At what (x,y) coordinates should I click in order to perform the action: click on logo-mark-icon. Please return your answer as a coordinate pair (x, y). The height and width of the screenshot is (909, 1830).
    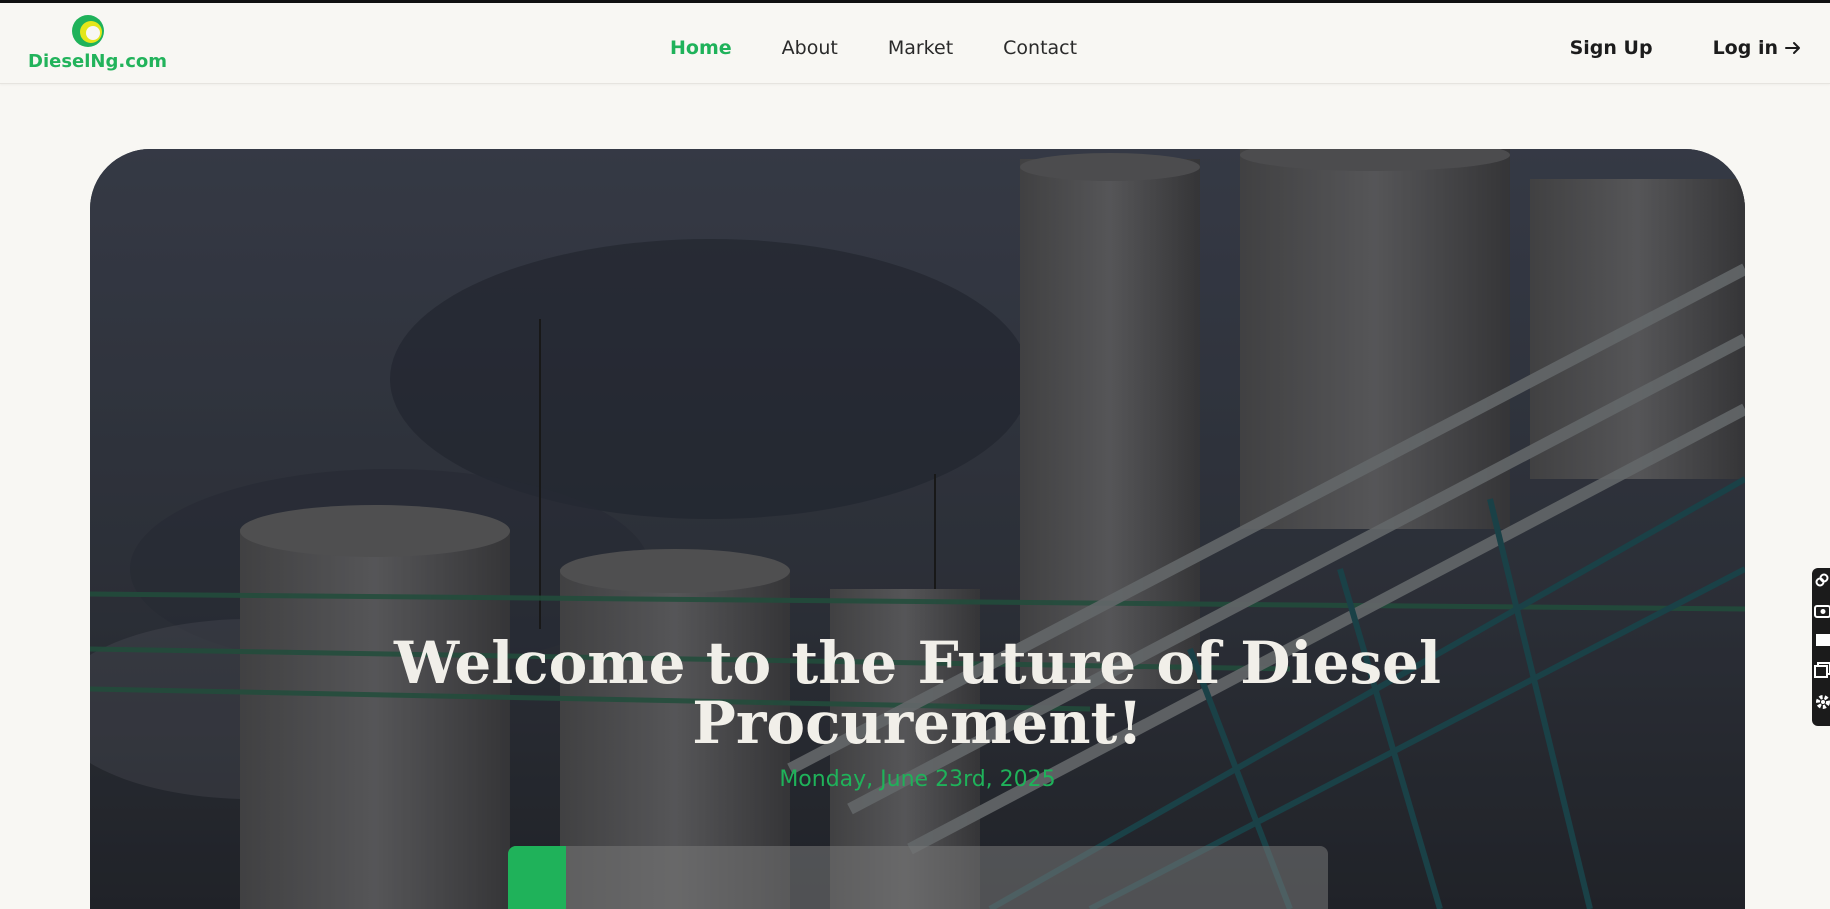
    Looking at the image, I should click on (88, 31).